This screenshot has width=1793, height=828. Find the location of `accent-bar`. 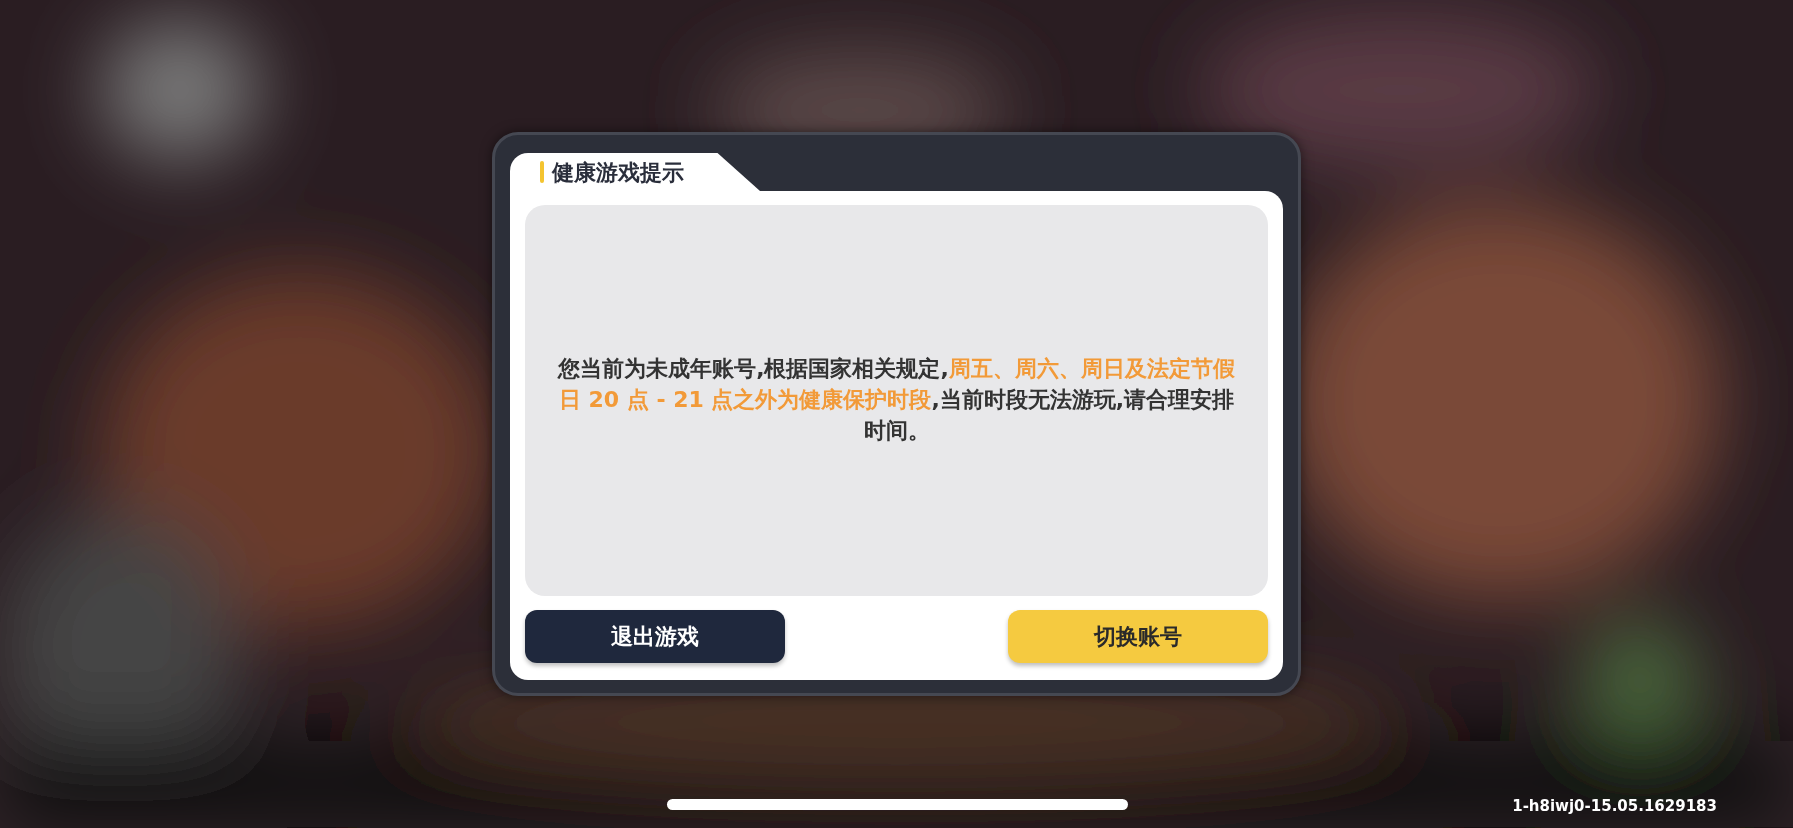

accent-bar is located at coordinates (542, 172).